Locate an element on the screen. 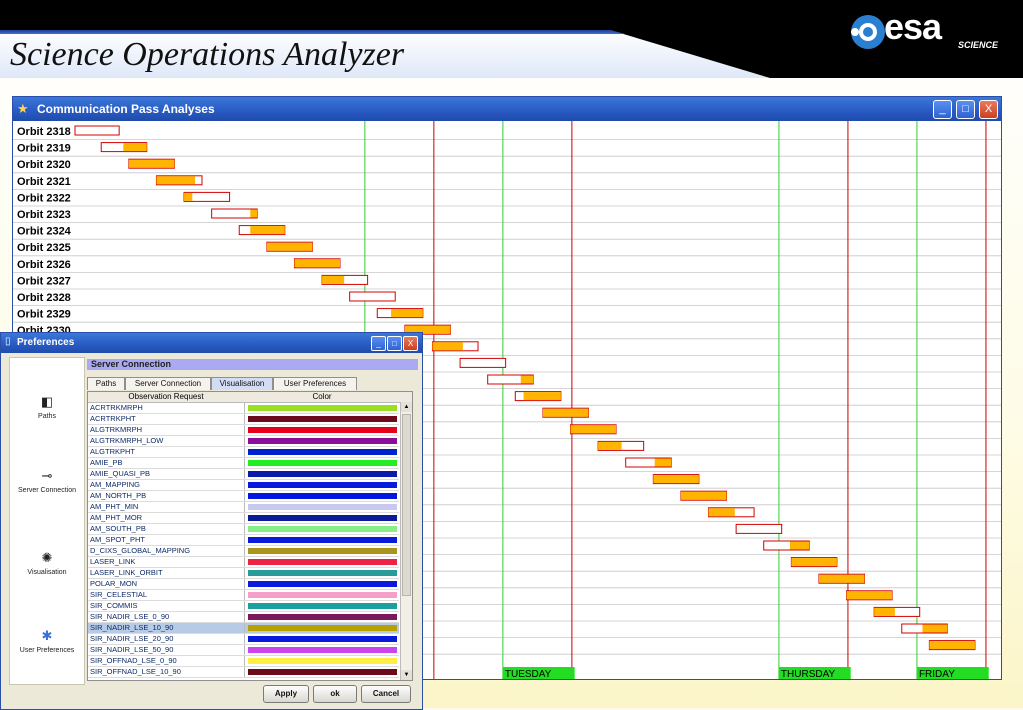  table-row: ALGTRKMRPH is located at coordinates (243, 430).